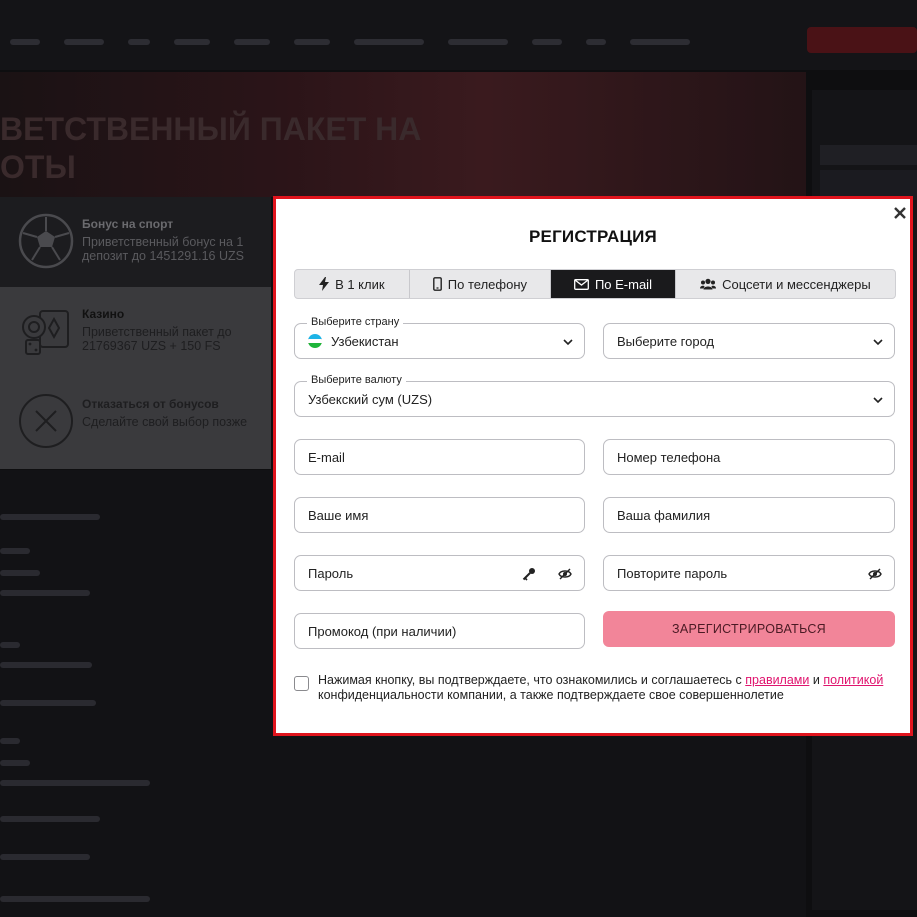 The height and width of the screenshot is (917, 917). What do you see at coordinates (749, 629) in the screenshot?
I see `register-button: ЗАРЕГИСТРИРОВАТЬСЯ` at bounding box center [749, 629].